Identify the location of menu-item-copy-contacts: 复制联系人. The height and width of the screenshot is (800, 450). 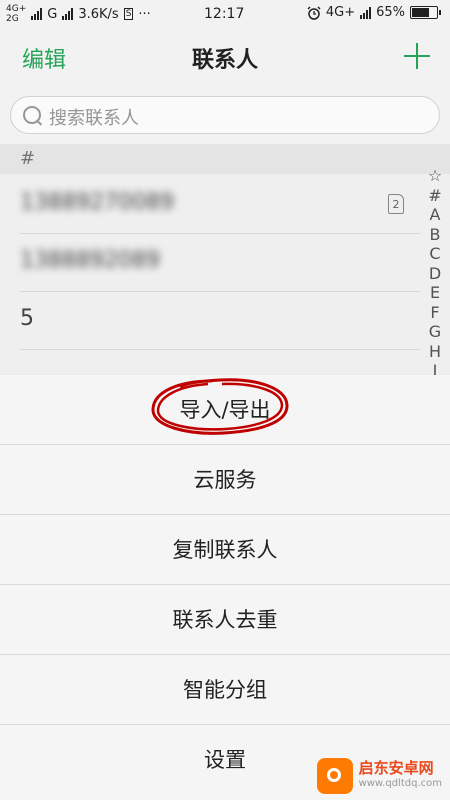
(225, 550).